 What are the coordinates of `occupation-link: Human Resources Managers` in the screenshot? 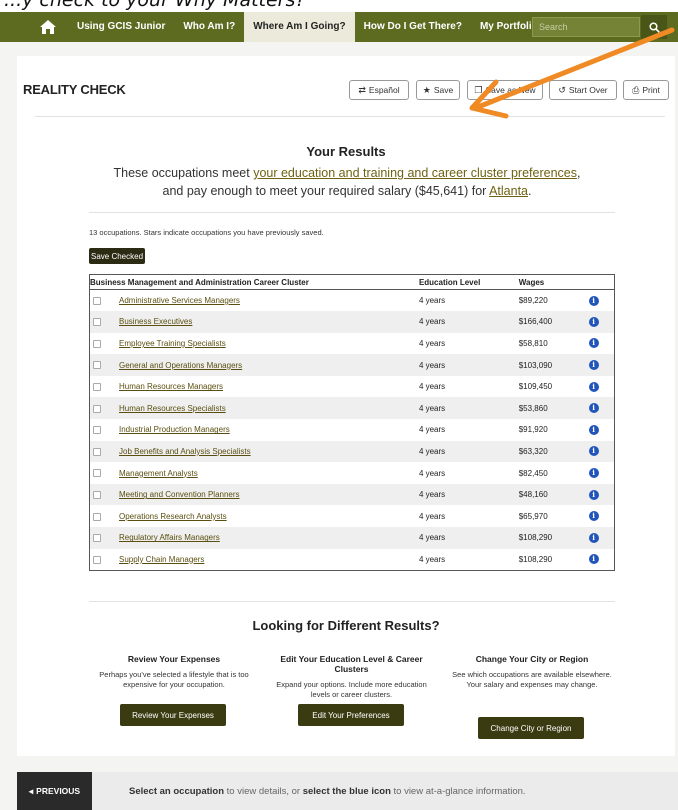 It's located at (171, 386).